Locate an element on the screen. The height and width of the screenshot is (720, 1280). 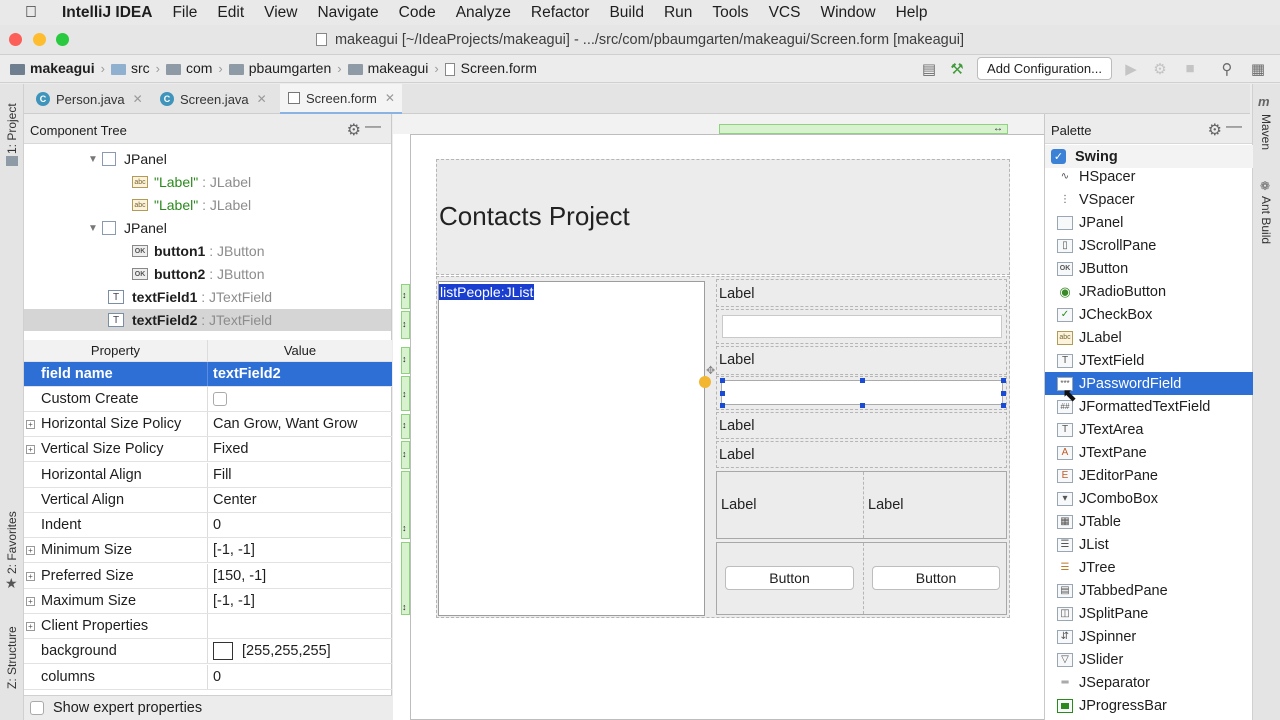
tree-node-button2: OK button2 : JButton is located at coordinates (198, 274).